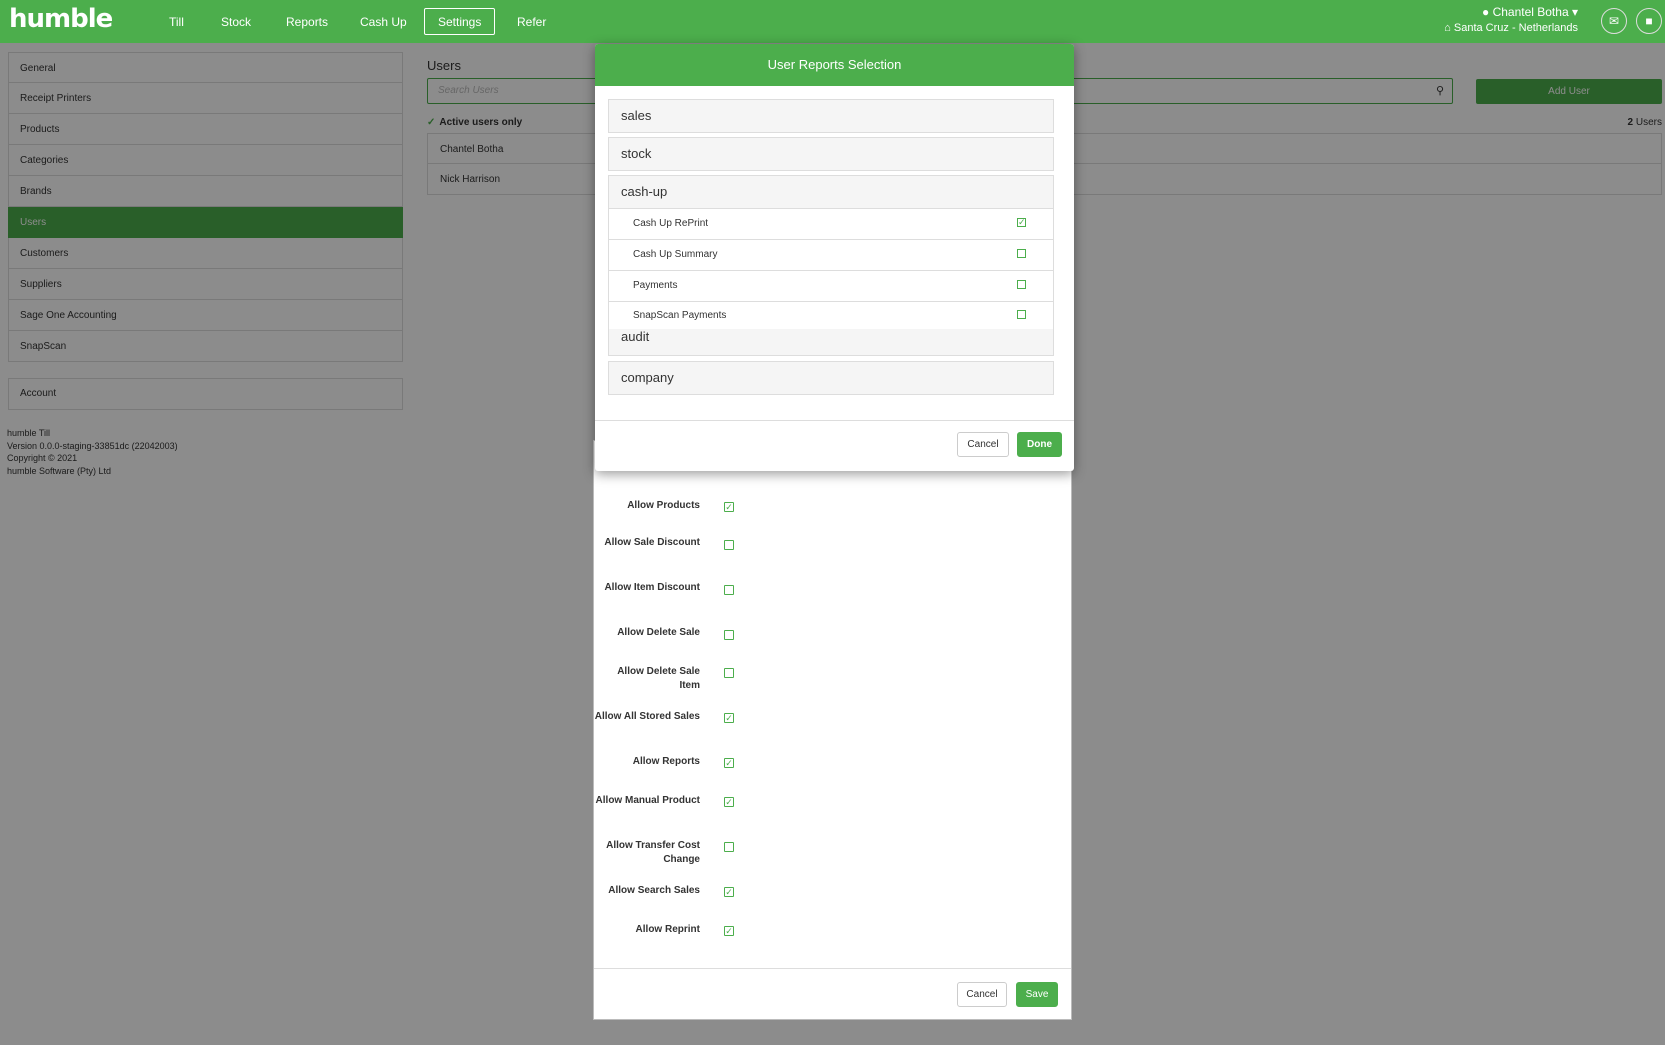  Describe the element at coordinates (834, 420) in the screenshot. I see `modal-footer` at that location.